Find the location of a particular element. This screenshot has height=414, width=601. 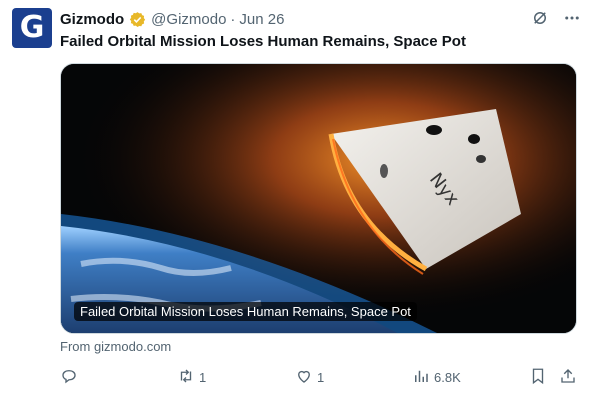

bookmark-icon is located at coordinates (538, 377).